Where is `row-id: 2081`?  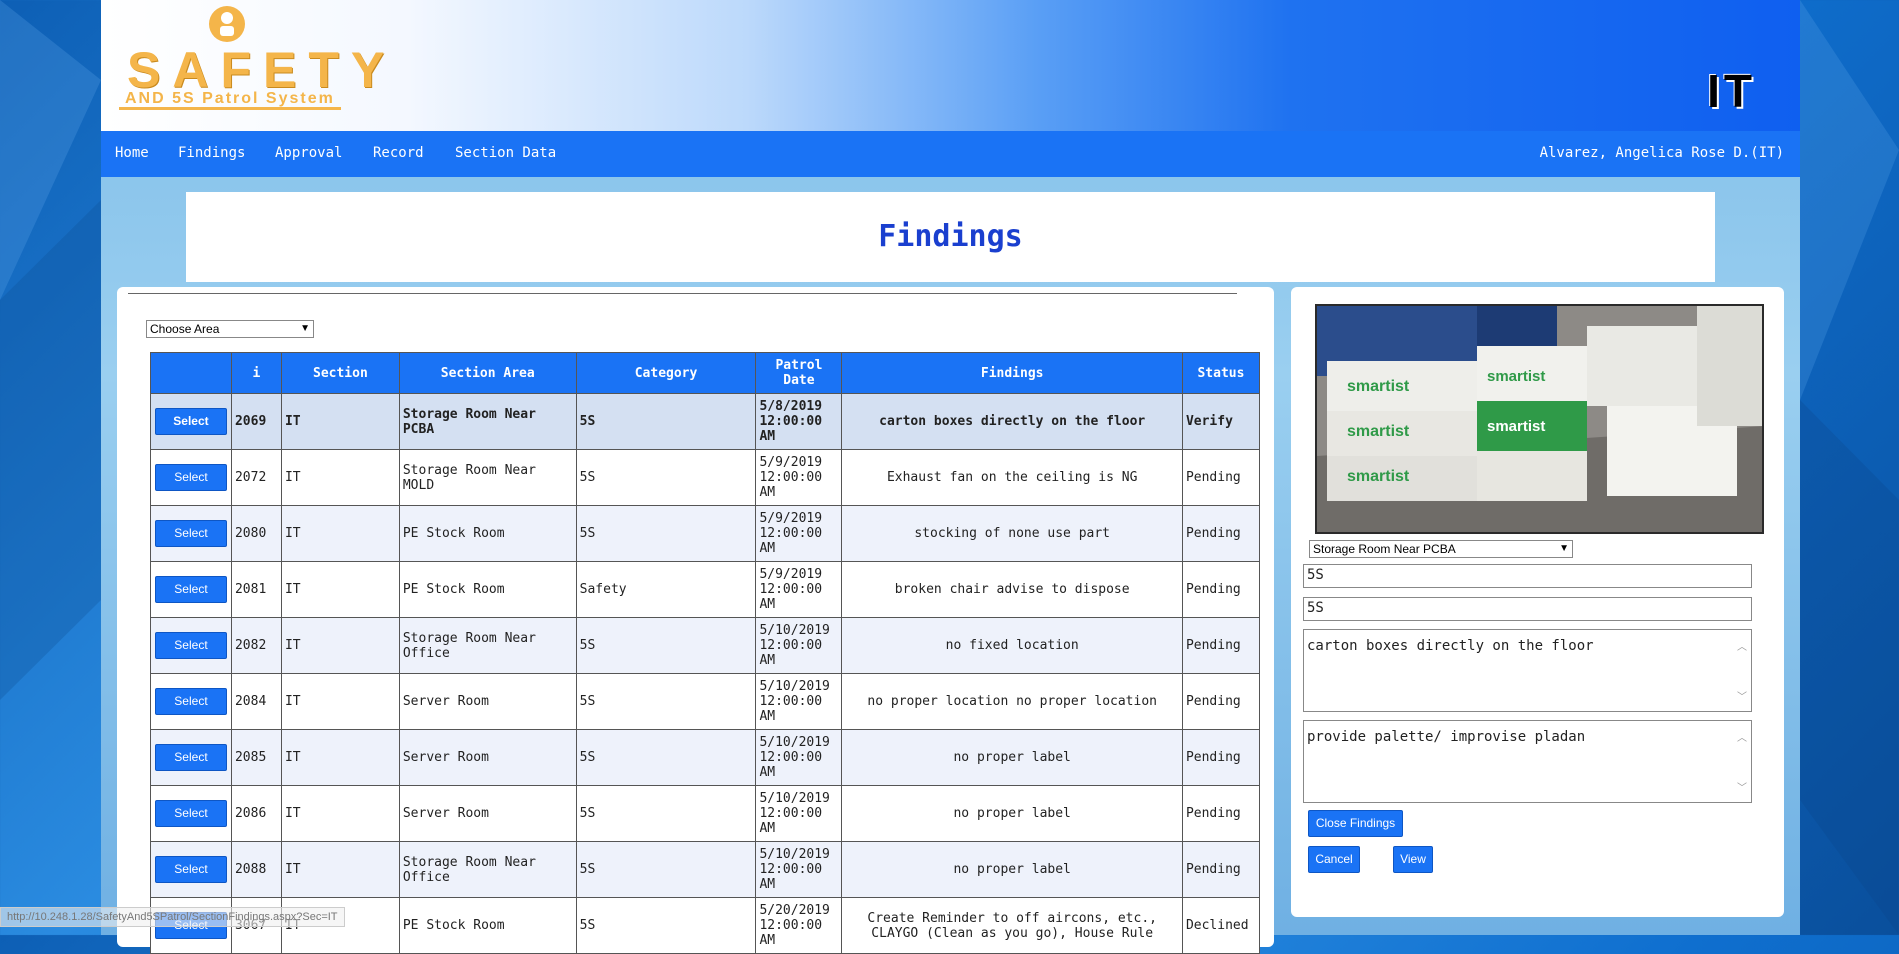
row-id: 2081 is located at coordinates (256, 589).